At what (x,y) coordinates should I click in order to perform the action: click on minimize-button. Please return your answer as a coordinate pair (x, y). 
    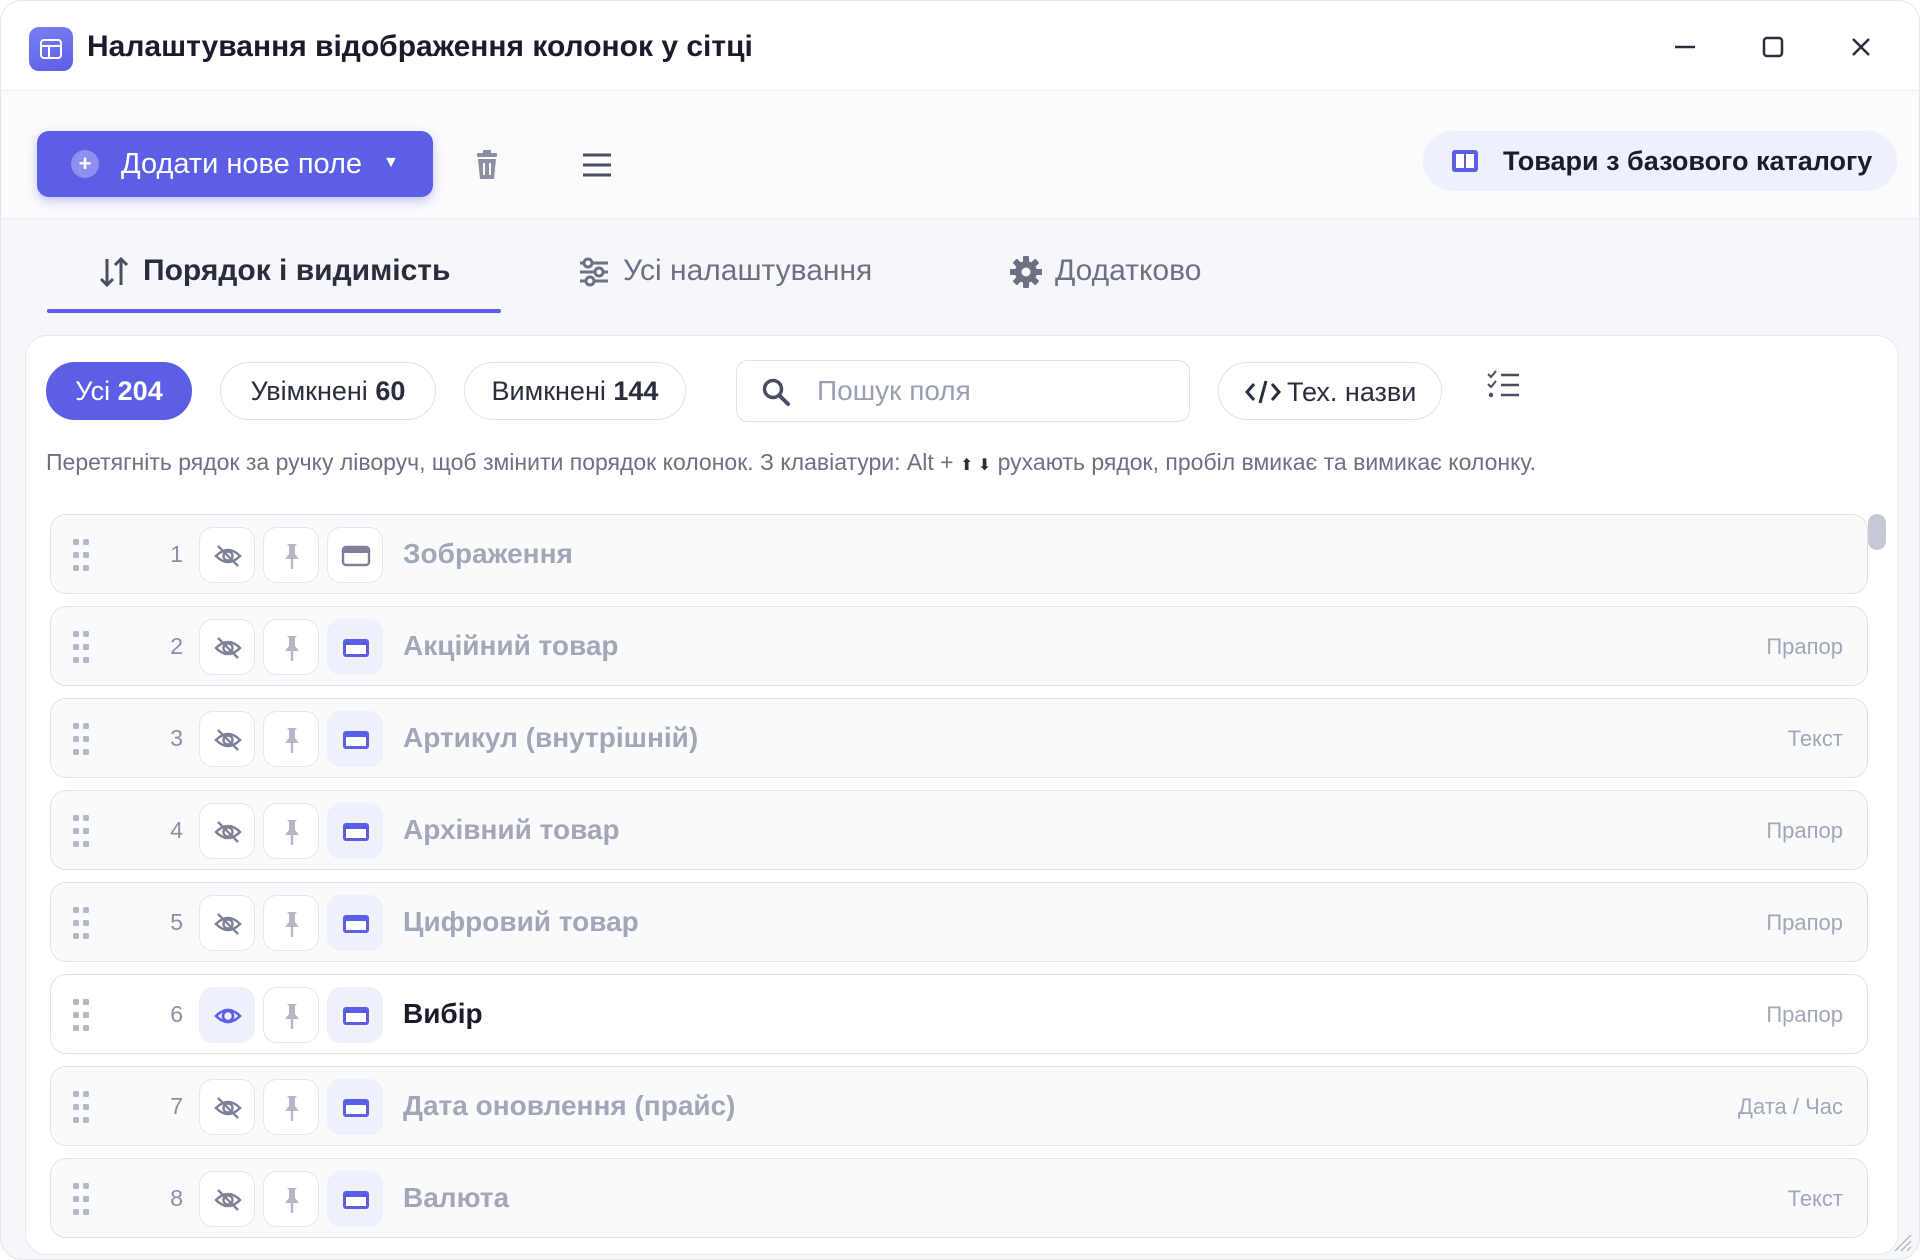
    Looking at the image, I should click on (1685, 47).